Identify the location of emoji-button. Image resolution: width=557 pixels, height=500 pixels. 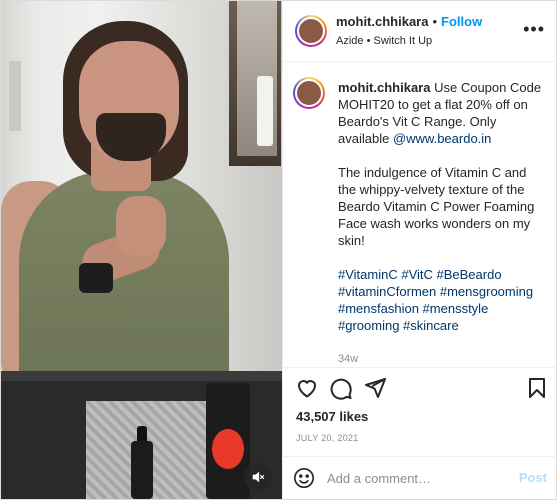
(304, 478).